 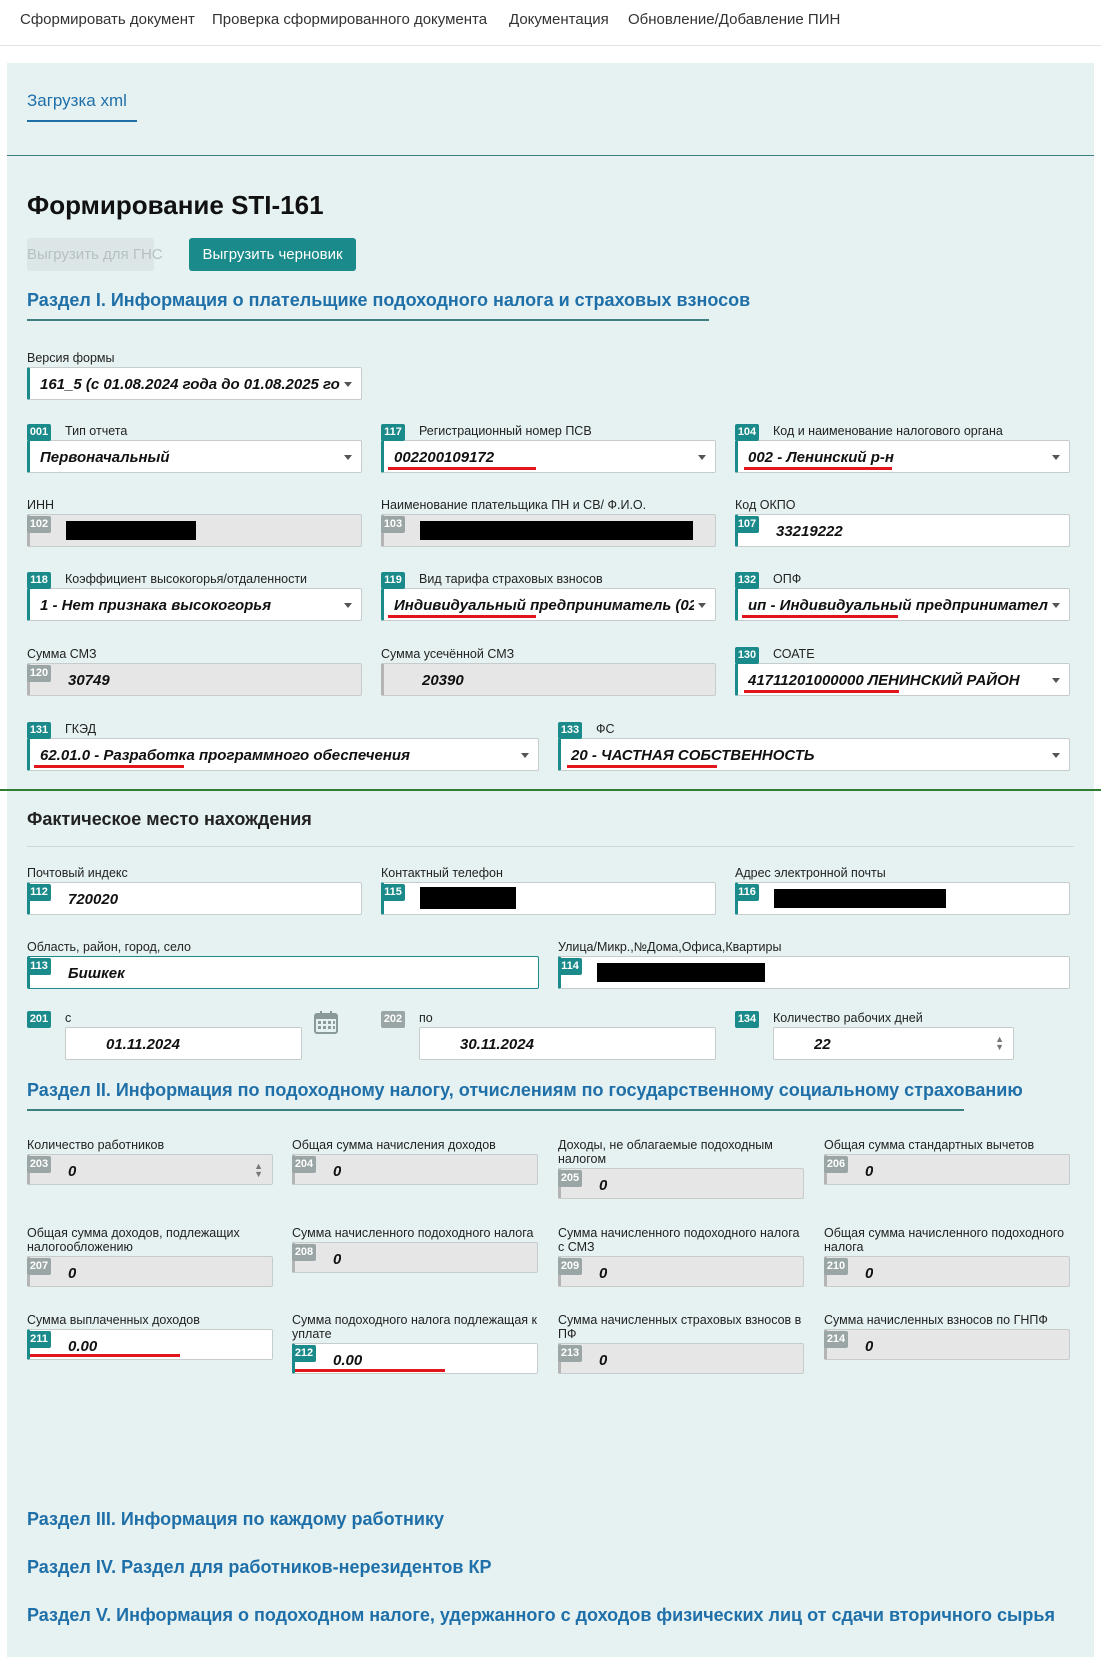 I want to click on nav-check-document: Проверка сформированного документа, so click(x=349, y=19).